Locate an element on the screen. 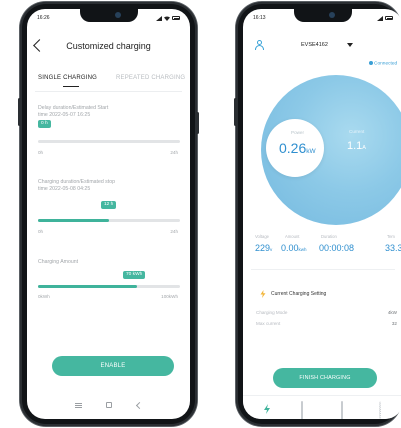 This screenshot has width=401, height=428. system-nav-bar is located at coordinates (108, 405).